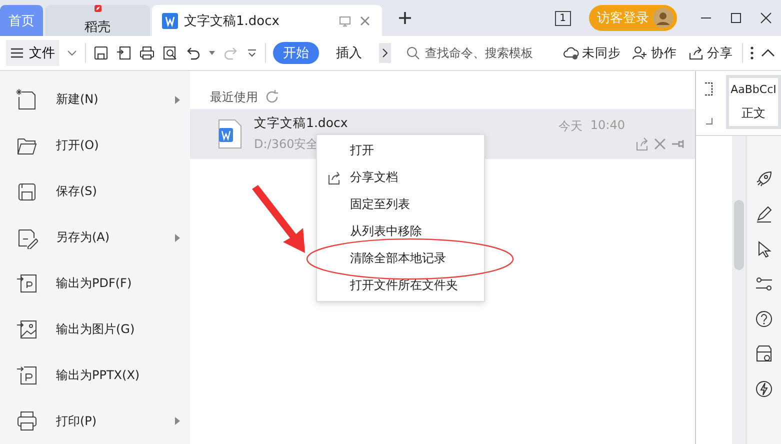 This screenshot has width=781, height=444. Describe the element at coordinates (83, 237) in the screenshot. I see `file-menu-label: 另存为(A)` at that location.